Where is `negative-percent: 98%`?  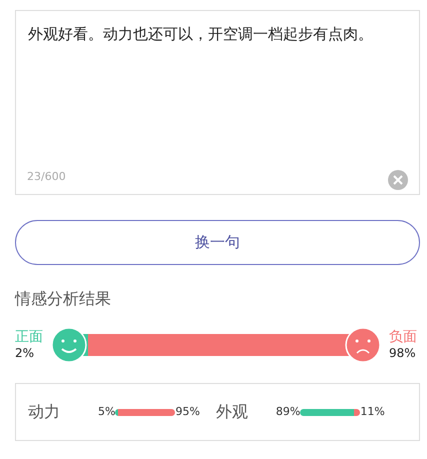
negative-percent: 98% is located at coordinates (403, 353).